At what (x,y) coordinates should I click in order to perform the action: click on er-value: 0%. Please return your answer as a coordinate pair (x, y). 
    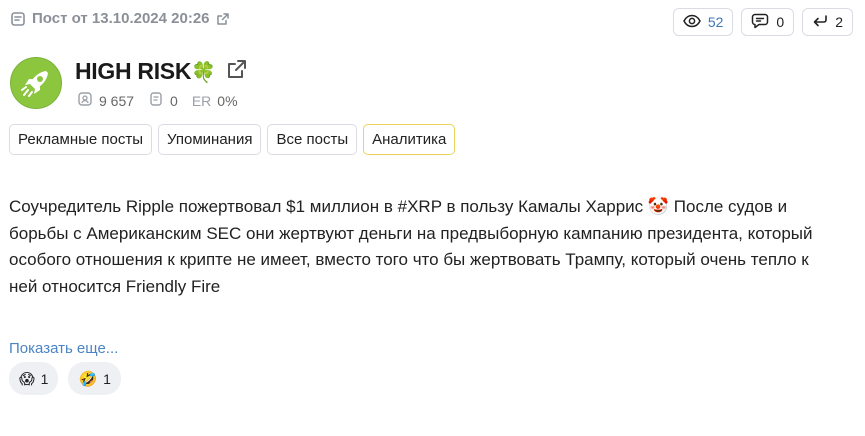
    Looking at the image, I should click on (227, 100).